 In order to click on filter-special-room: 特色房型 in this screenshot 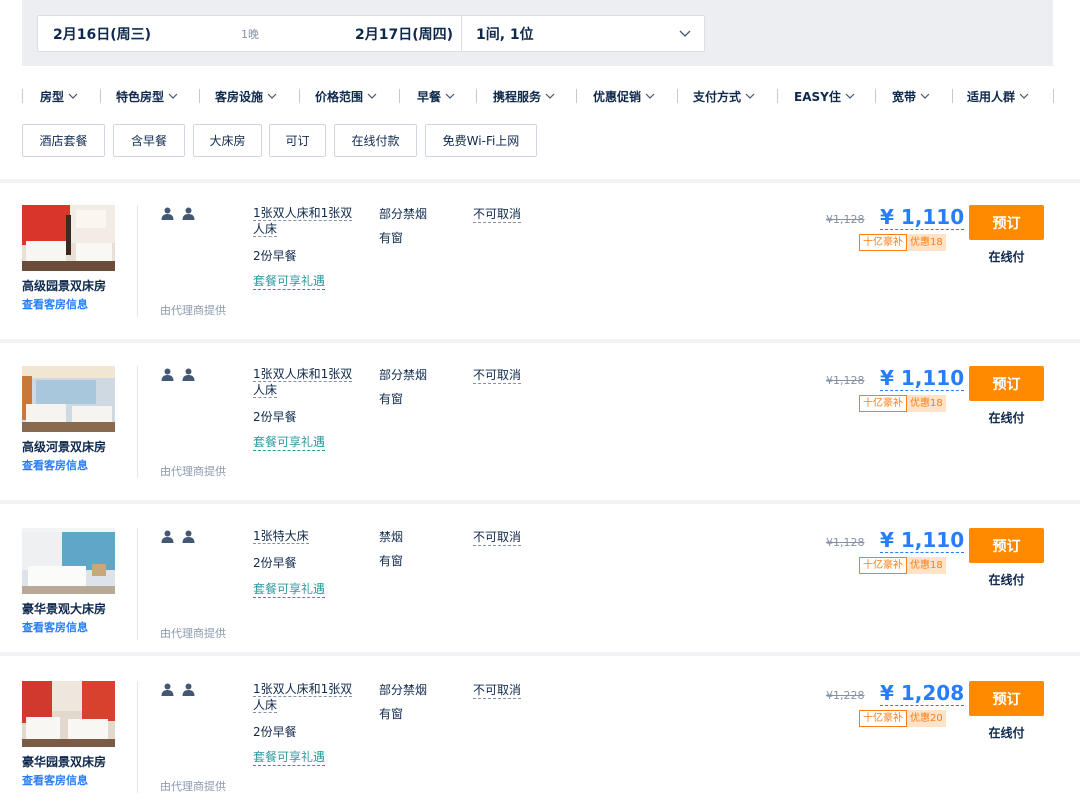, I will do `click(147, 96)`.